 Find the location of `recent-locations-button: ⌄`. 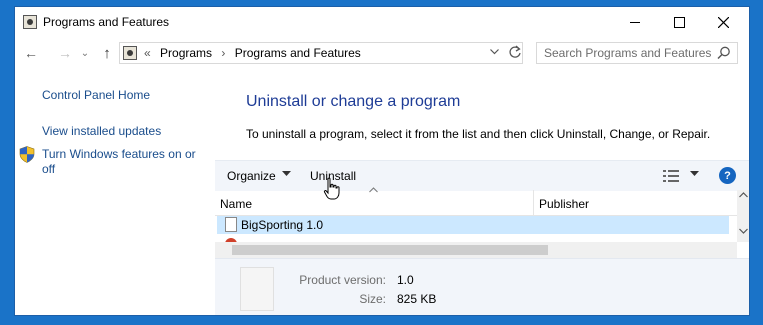

recent-locations-button: ⌄ is located at coordinates (85, 53).